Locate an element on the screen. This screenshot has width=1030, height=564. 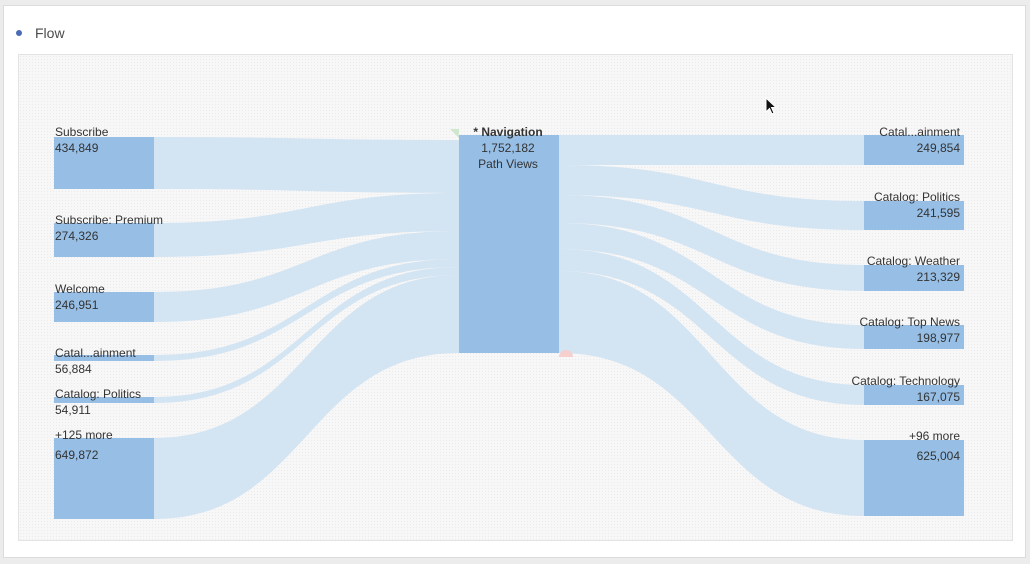
right-node-label-politics: Catalog: Politics is located at coordinates (916, 197).